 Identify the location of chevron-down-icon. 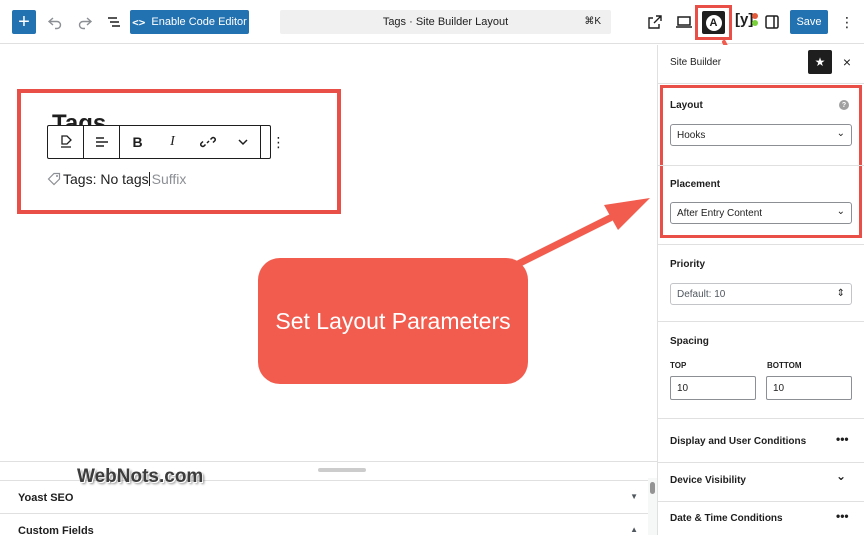
(242, 142).